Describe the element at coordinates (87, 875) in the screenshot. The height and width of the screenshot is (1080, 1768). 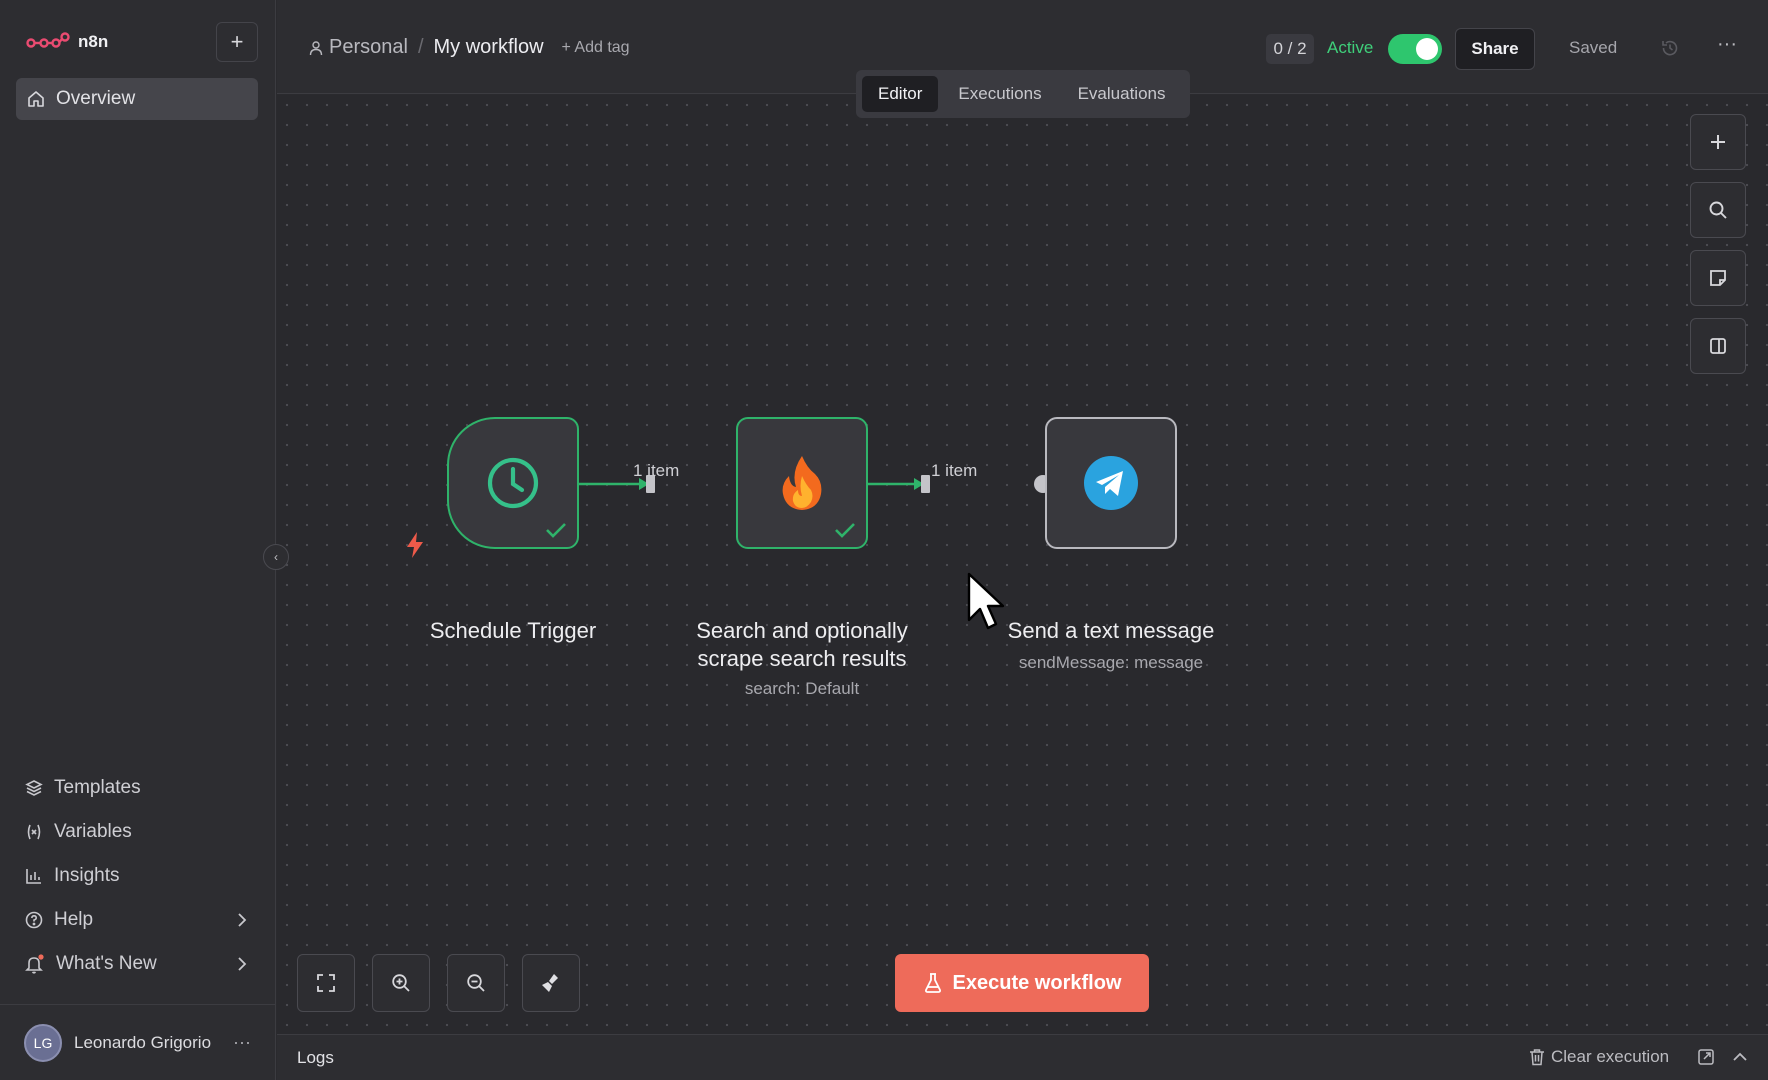
I see `sidebar-item-label: Insights` at that location.